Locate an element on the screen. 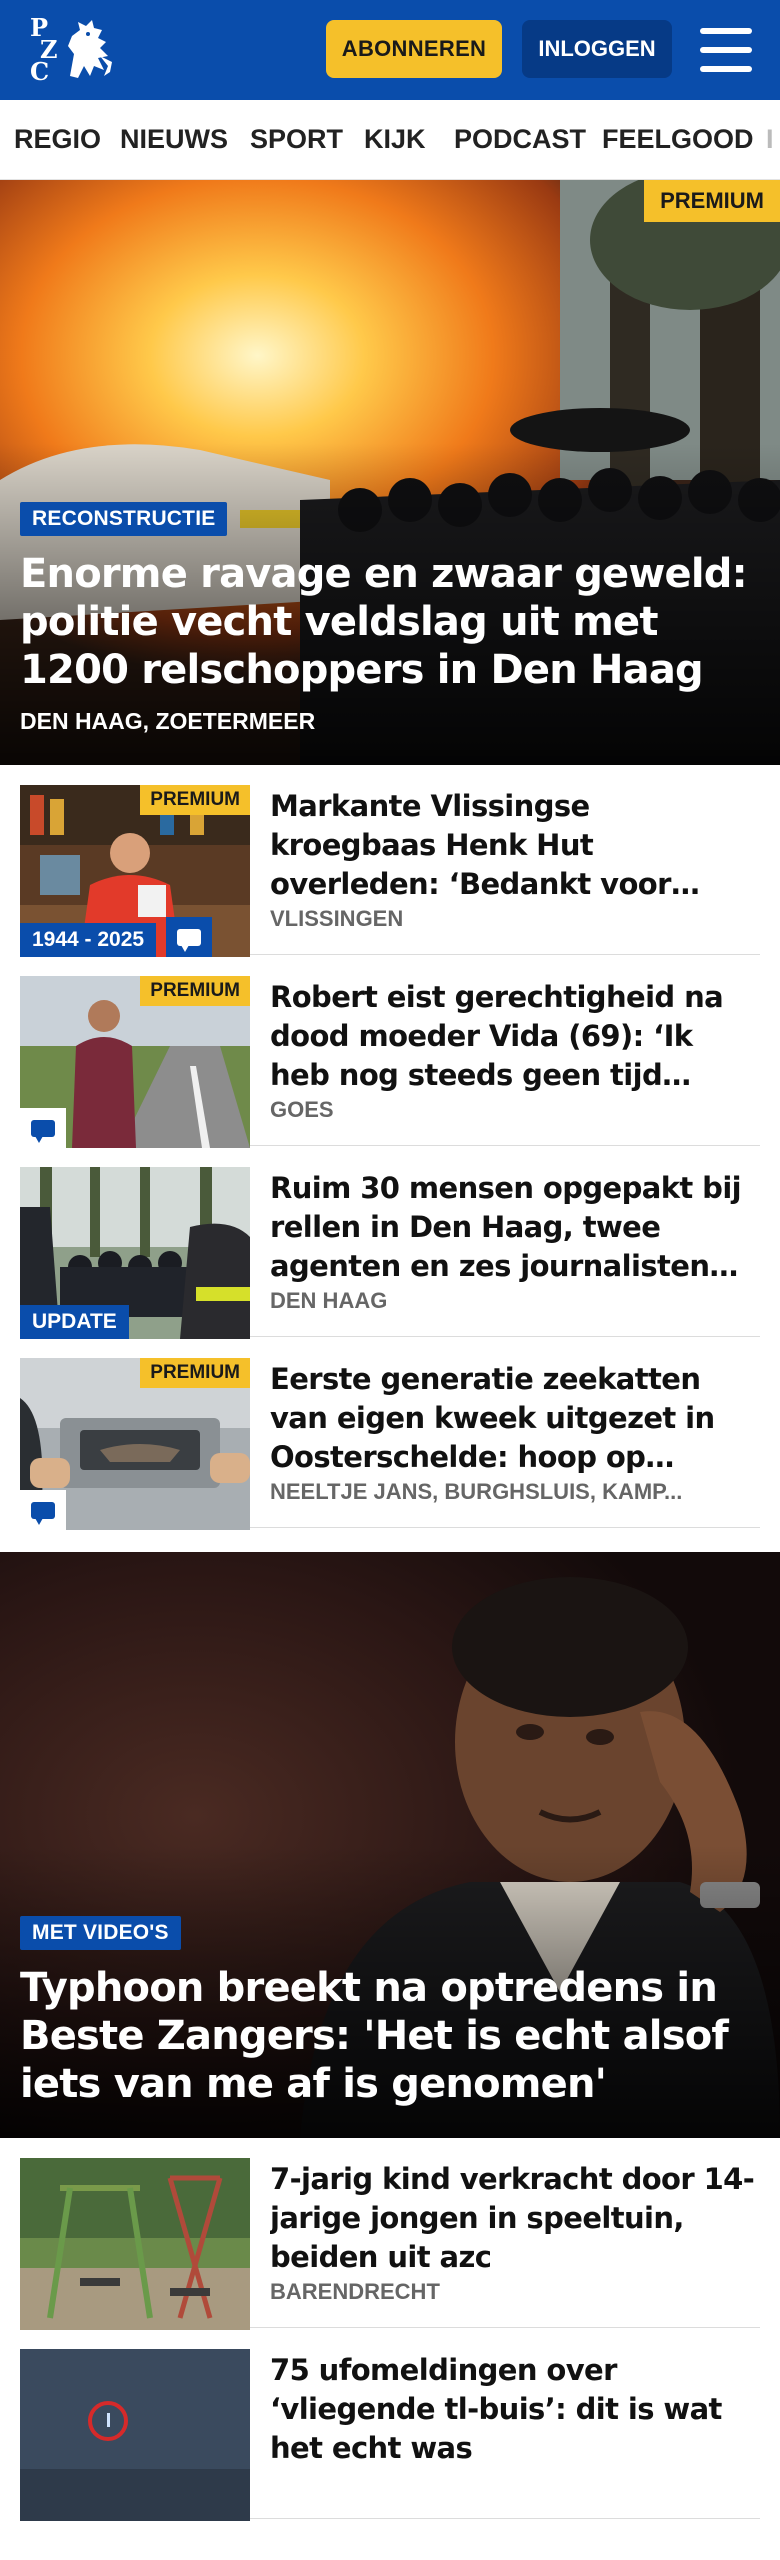 This screenshot has width=780, height=2560. article-thumbnail: PREMIUM 1944 - 2025 is located at coordinates (135, 871).